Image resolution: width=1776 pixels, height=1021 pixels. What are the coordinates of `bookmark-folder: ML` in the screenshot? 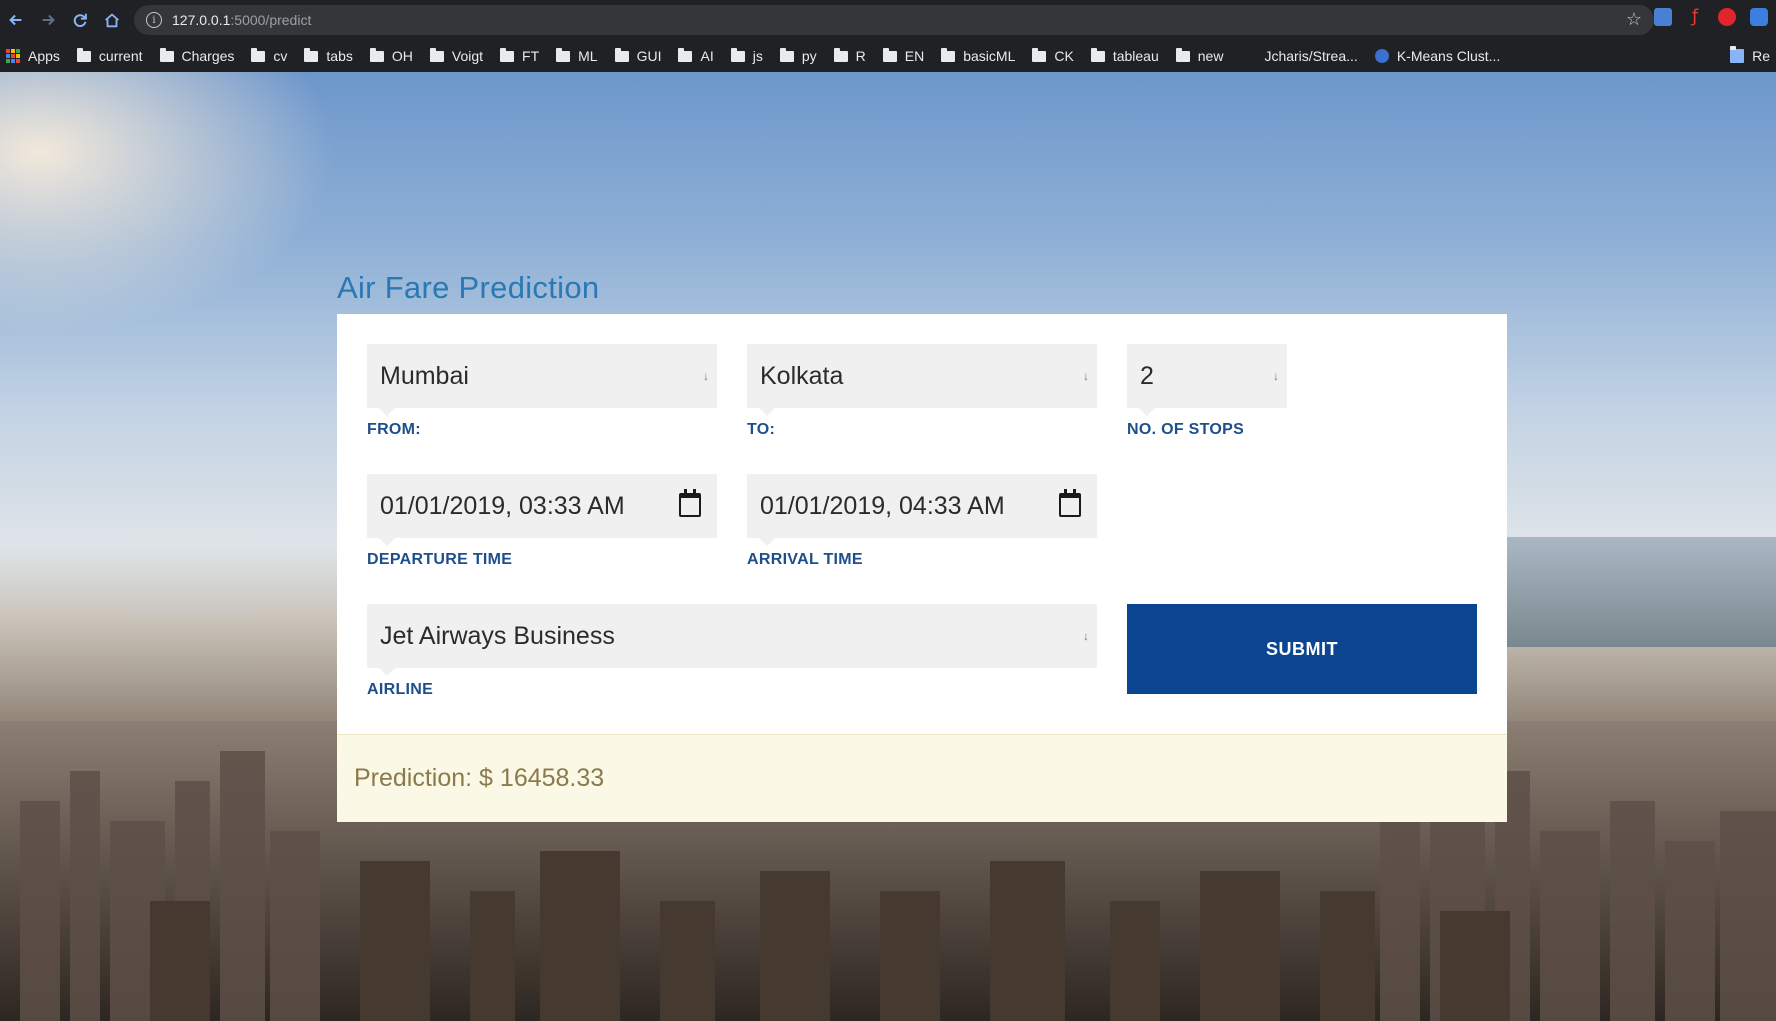 It's located at (577, 55).